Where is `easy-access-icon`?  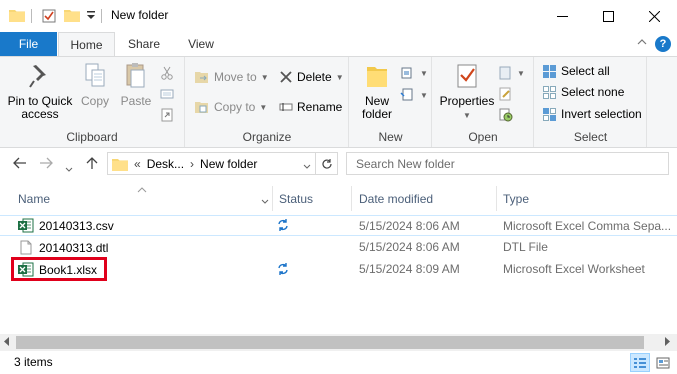 easy-access-icon is located at coordinates (406, 94).